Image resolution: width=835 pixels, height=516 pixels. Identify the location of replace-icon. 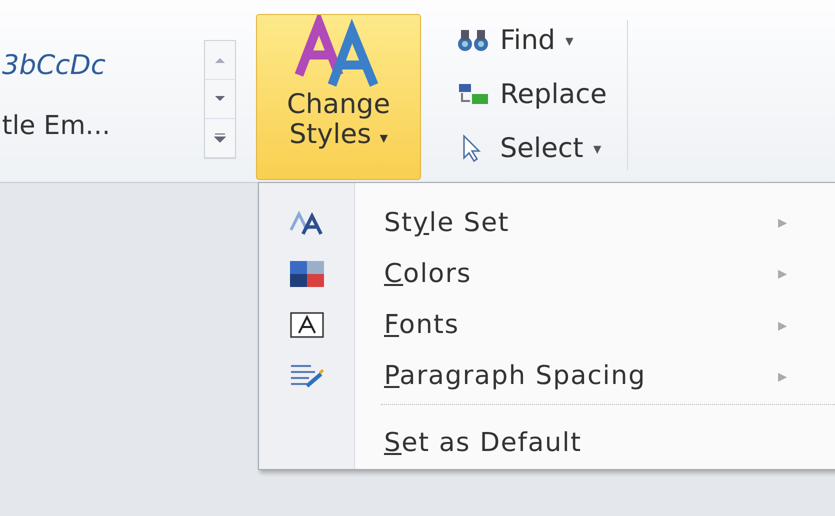
(473, 94).